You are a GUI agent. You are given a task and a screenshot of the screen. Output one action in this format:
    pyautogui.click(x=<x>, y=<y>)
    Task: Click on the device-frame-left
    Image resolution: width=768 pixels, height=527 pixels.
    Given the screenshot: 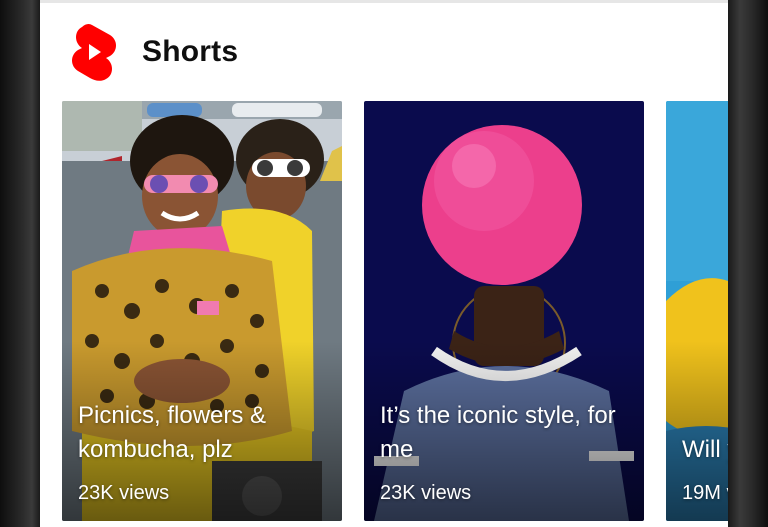 What is the action you would take?
    pyautogui.click(x=20, y=263)
    